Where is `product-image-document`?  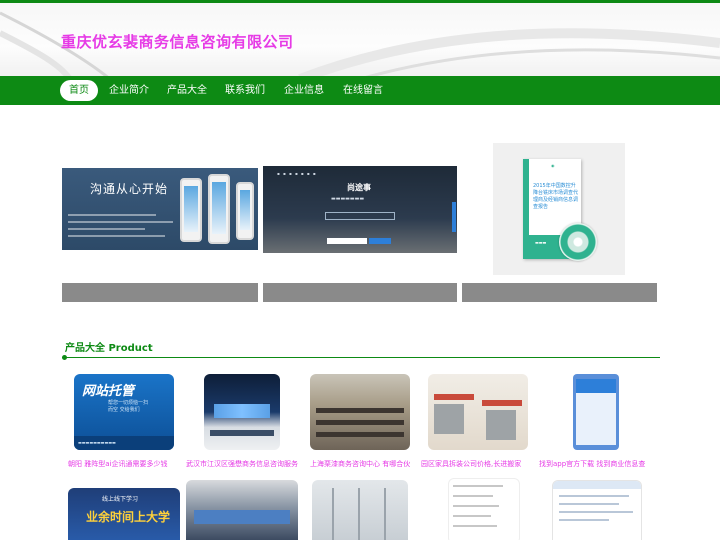
product-image-document is located at coordinates (484, 509).